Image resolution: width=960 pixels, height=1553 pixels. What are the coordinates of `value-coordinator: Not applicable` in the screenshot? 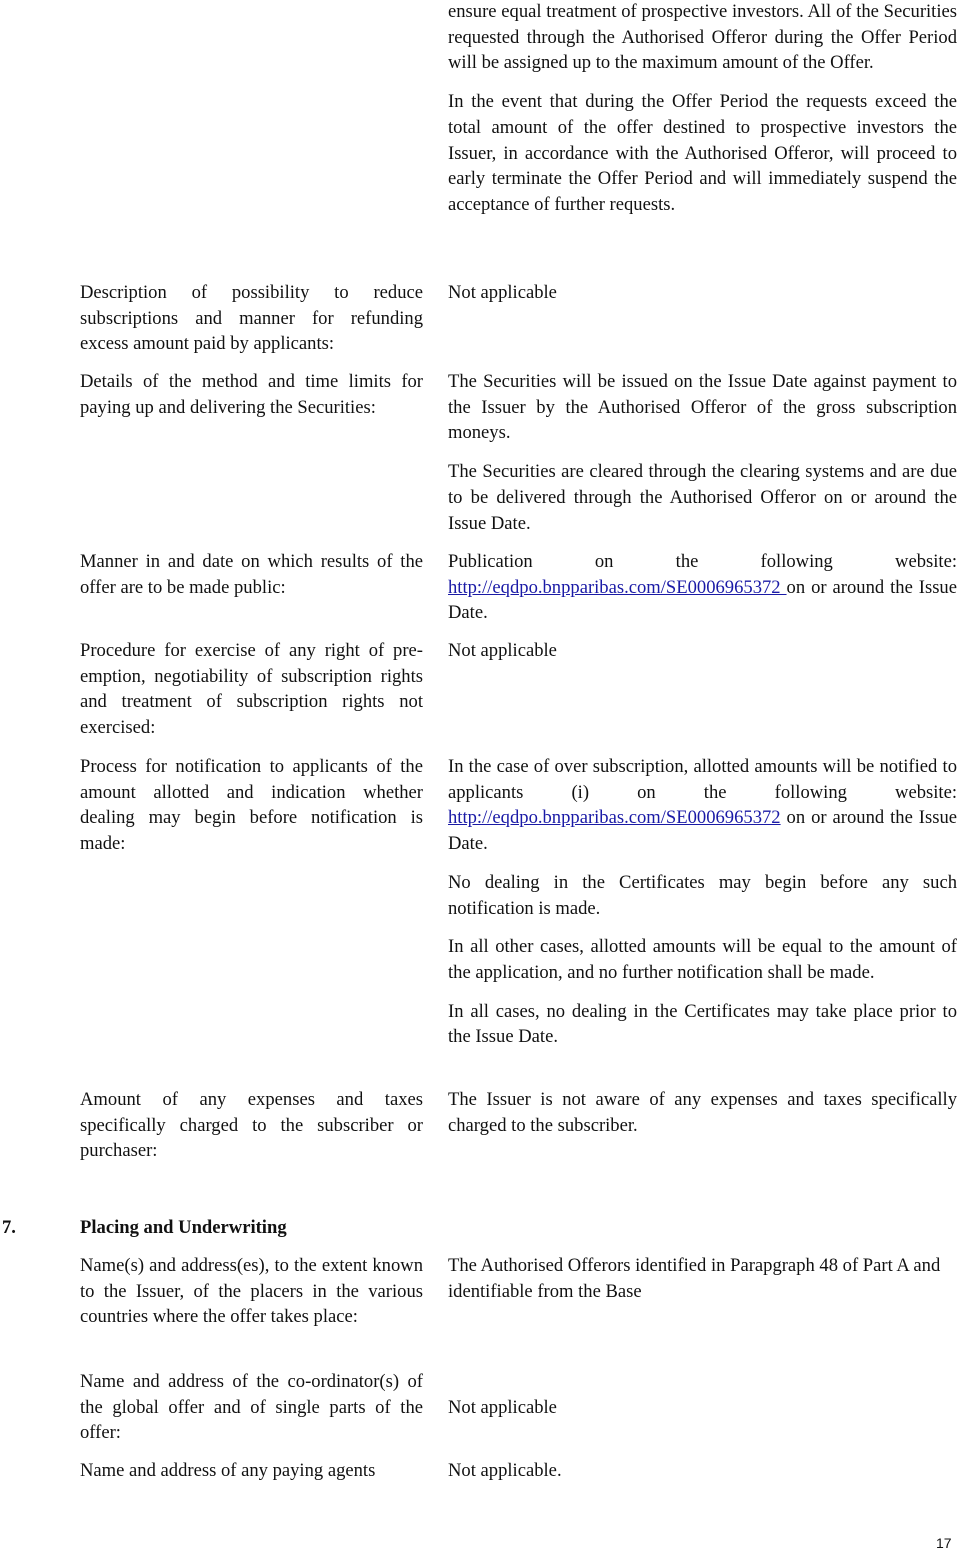 It's located at (502, 1407).